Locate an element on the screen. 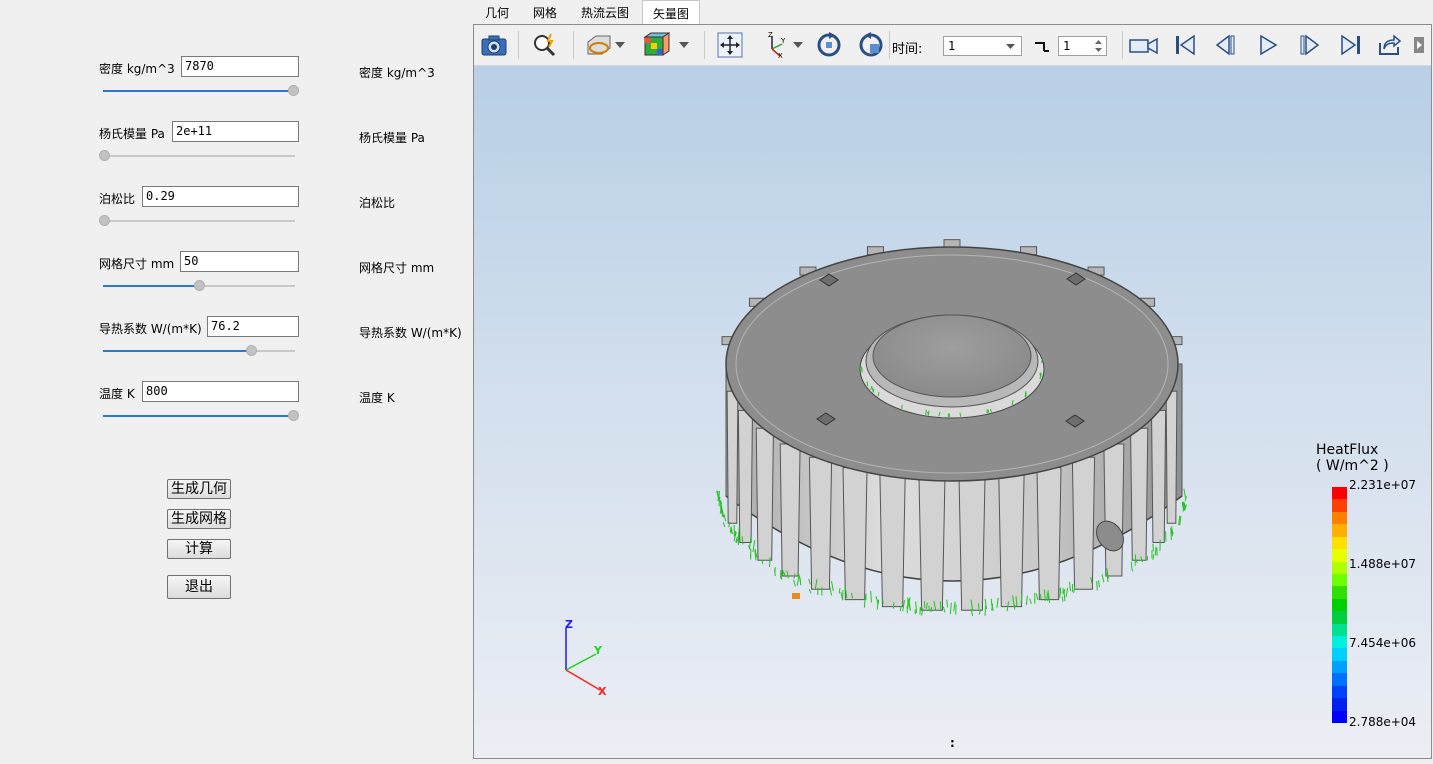 This screenshot has height=764, width=1433. legend-tick-min: 2.788e+04 is located at coordinates (1383, 722).